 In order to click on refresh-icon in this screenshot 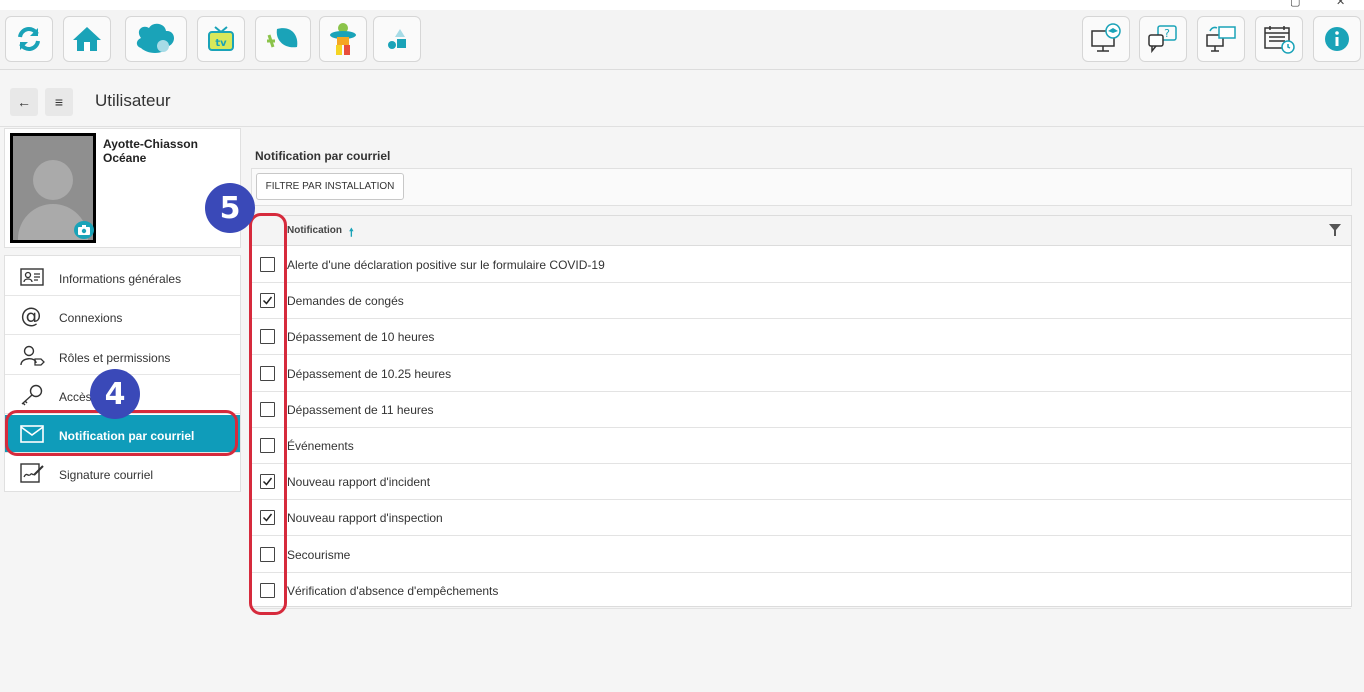, I will do `click(29, 39)`.